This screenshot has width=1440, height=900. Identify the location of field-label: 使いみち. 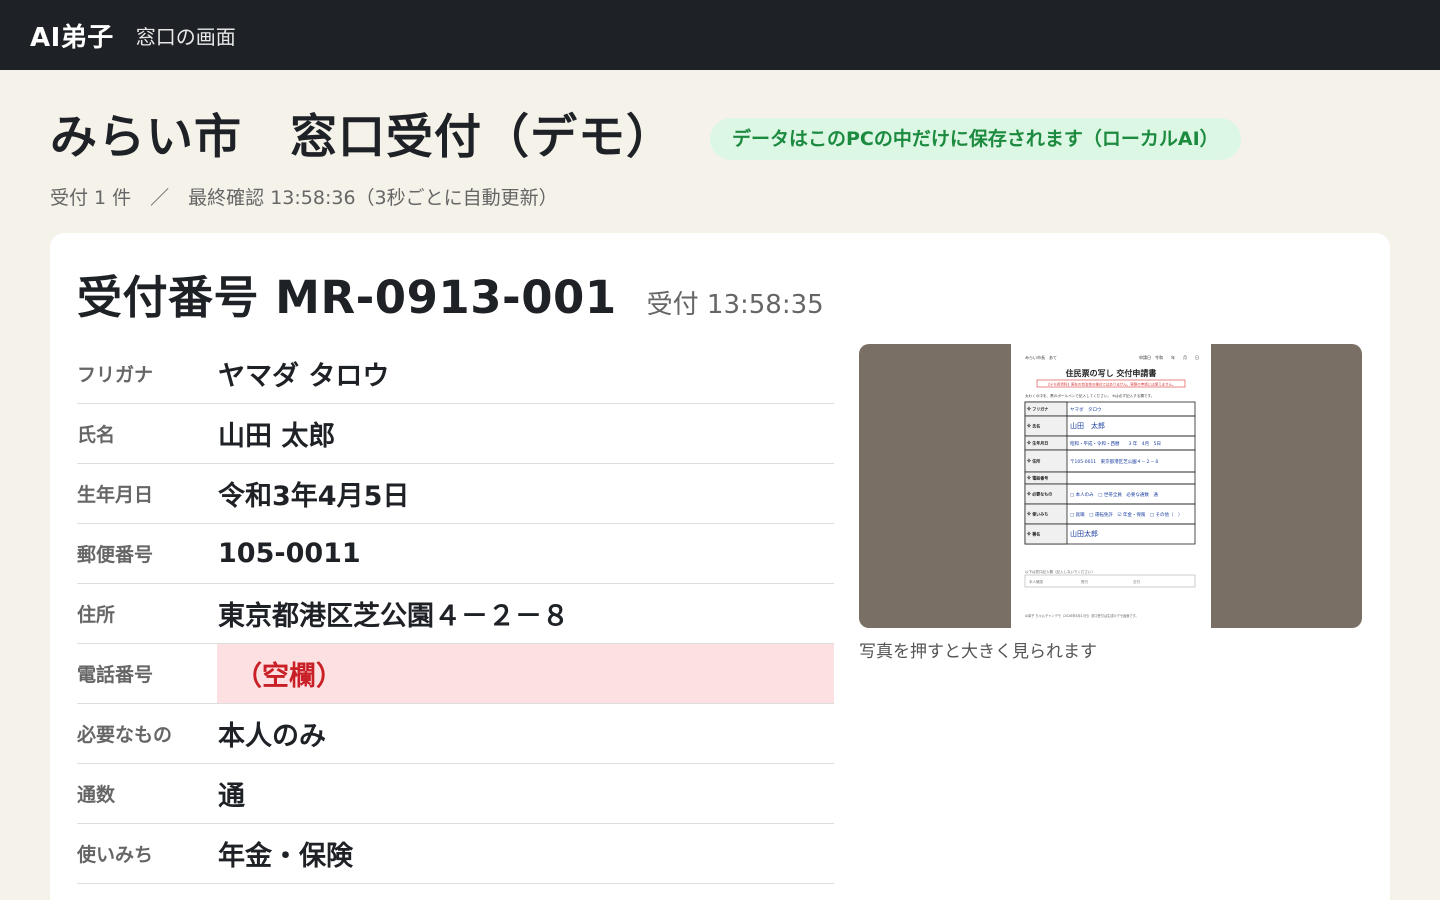
(115, 855).